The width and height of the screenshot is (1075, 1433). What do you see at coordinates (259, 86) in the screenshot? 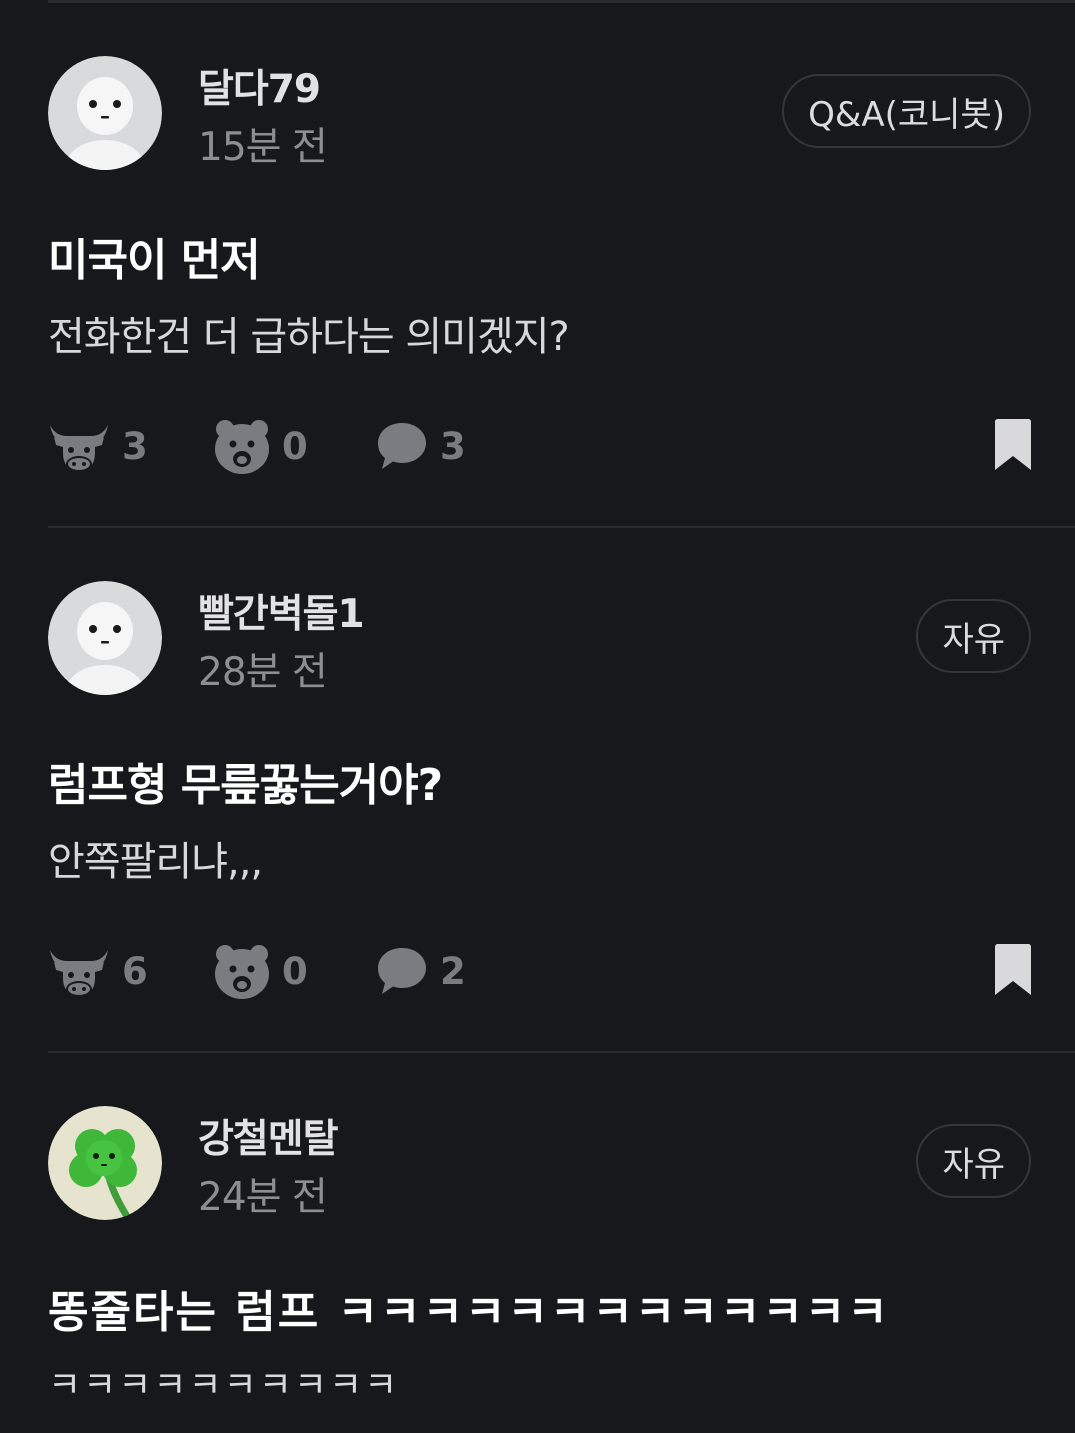
I see `author-name: 달다79` at bounding box center [259, 86].